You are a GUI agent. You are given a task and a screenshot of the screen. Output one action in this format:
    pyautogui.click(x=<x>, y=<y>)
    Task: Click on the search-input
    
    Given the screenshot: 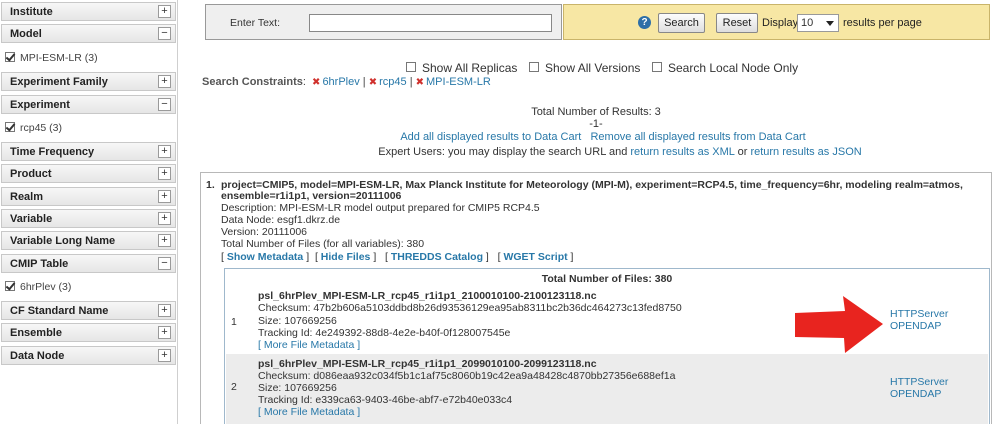 What is the action you would take?
    pyautogui.click(x=430, y=23)
    